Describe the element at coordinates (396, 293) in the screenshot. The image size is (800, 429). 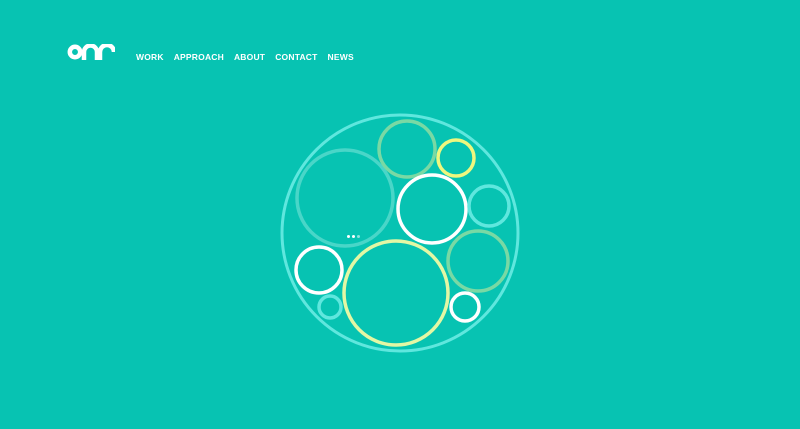
I see `ring-yellow-large` at that location.